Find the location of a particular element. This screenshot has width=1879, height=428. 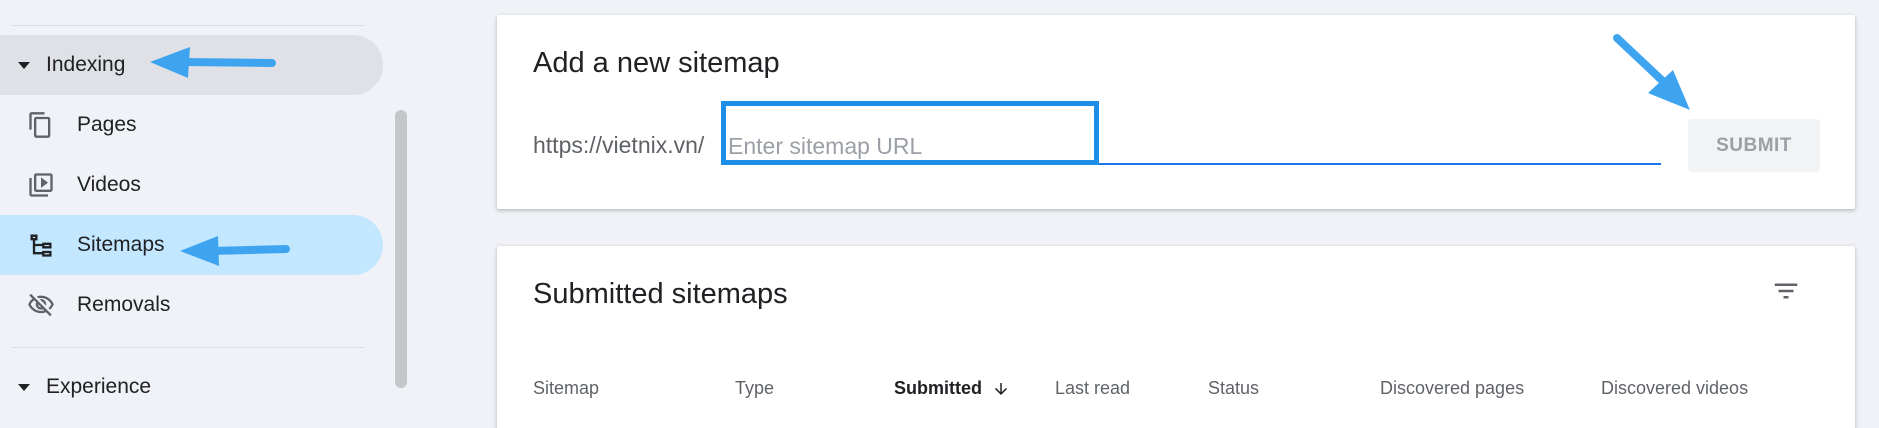

column-header-submitted: Submitted is located at coordinates (952, 388).